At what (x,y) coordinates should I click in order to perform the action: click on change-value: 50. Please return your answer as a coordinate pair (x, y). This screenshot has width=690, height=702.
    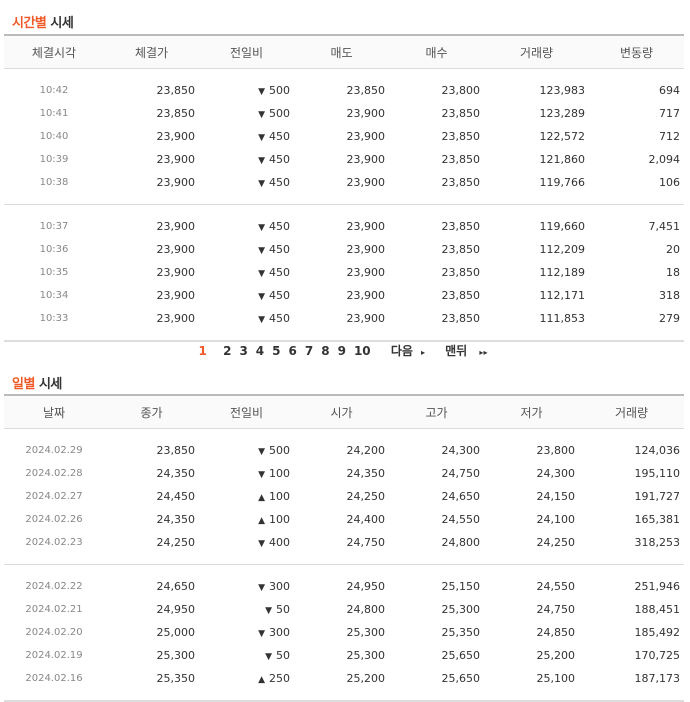
    Looking at the image, I should click on (283, 609).